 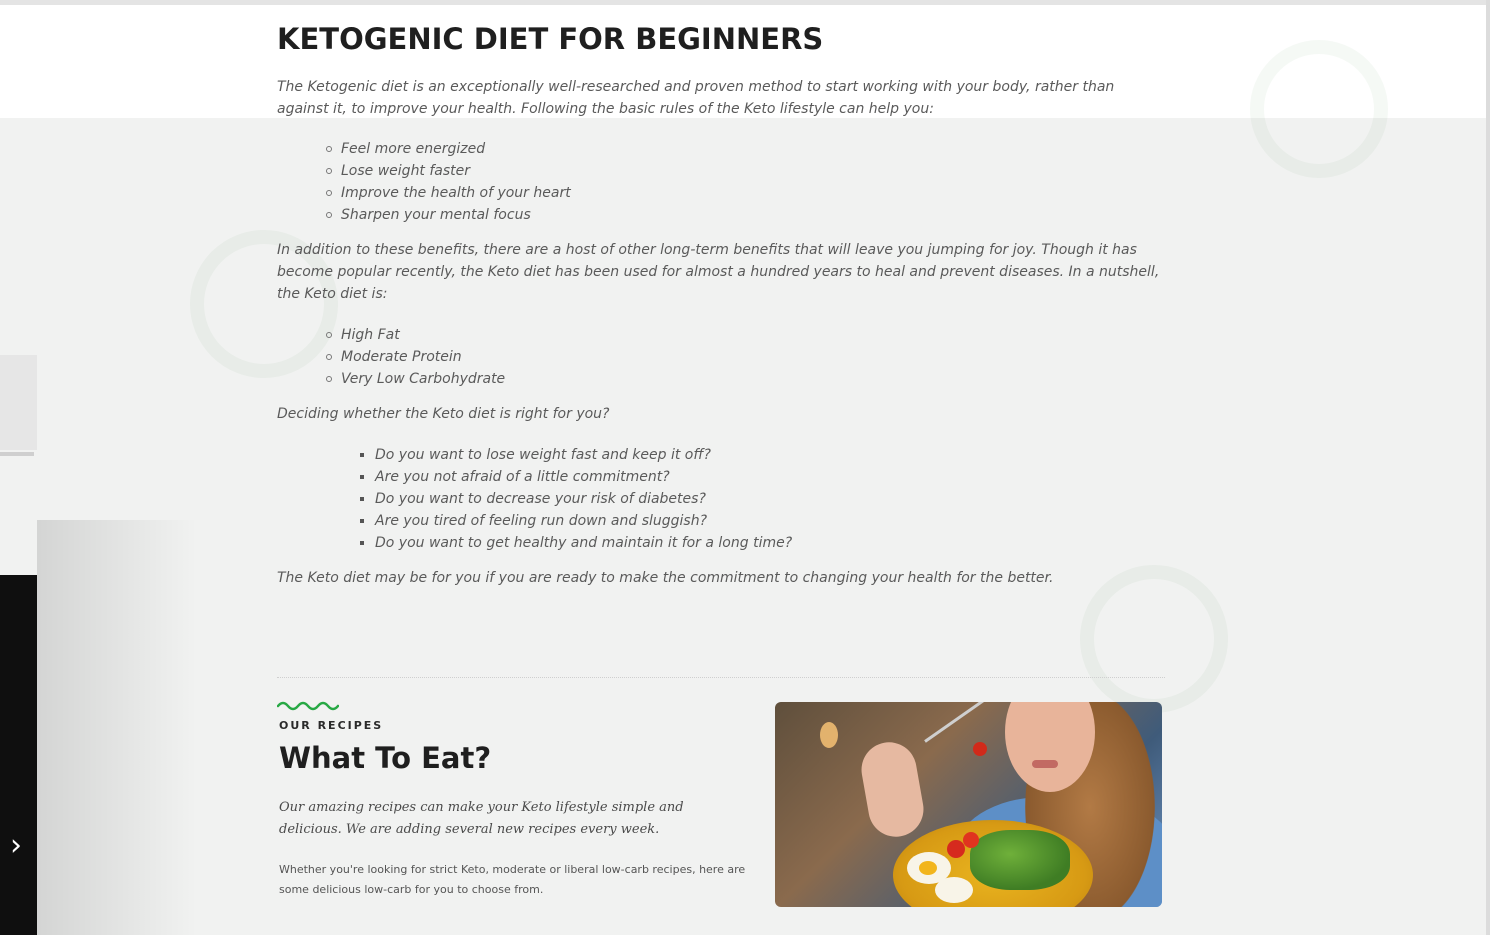 What do you see at coordinates (448, 215) in the screenshot?
I see `list-item: Sharpen your mental focus` at bounding box center [448, 215].